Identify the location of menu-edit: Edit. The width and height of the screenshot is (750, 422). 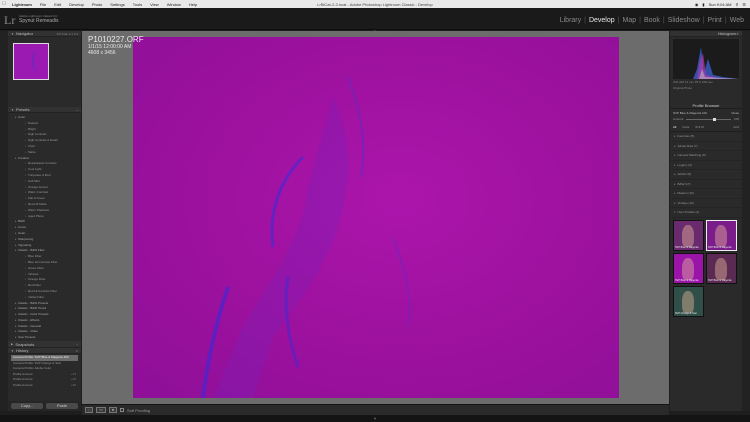
(57, 4).